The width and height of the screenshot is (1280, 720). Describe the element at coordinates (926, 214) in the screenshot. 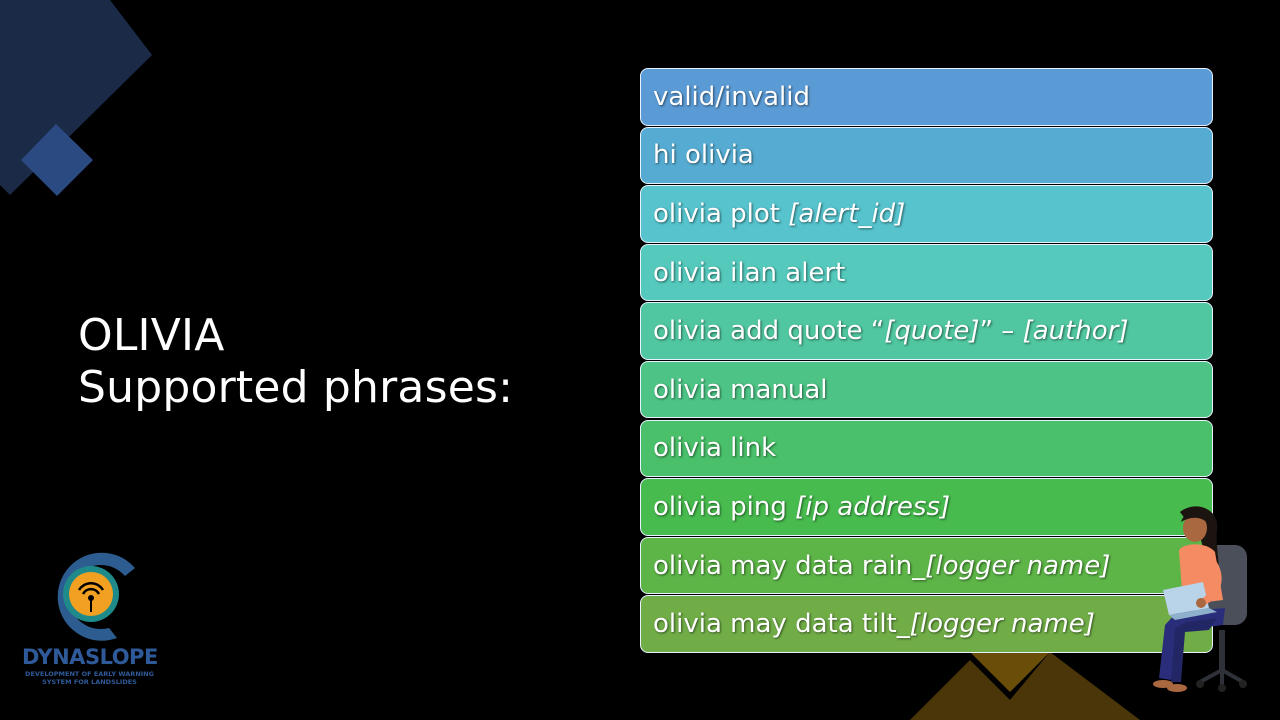

I see `phrase-row: olivia plot [alert_id]` at that location.